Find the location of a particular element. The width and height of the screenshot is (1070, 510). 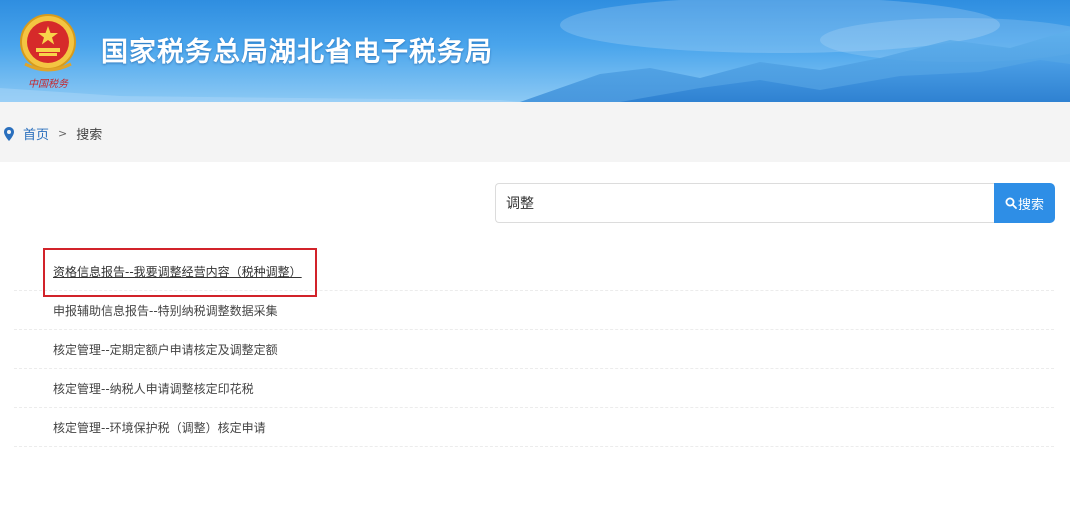

search-input is located at coordinates (744, 203).